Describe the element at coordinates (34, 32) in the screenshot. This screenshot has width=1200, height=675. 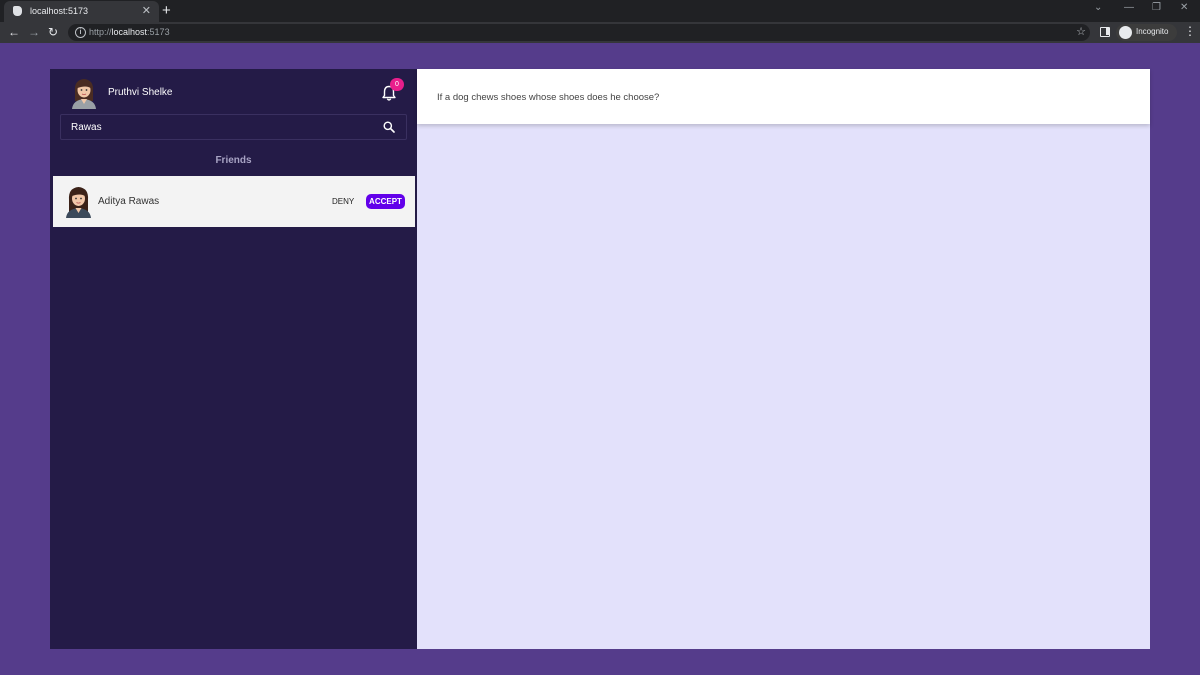
I see `forward-icon: →` at that location.